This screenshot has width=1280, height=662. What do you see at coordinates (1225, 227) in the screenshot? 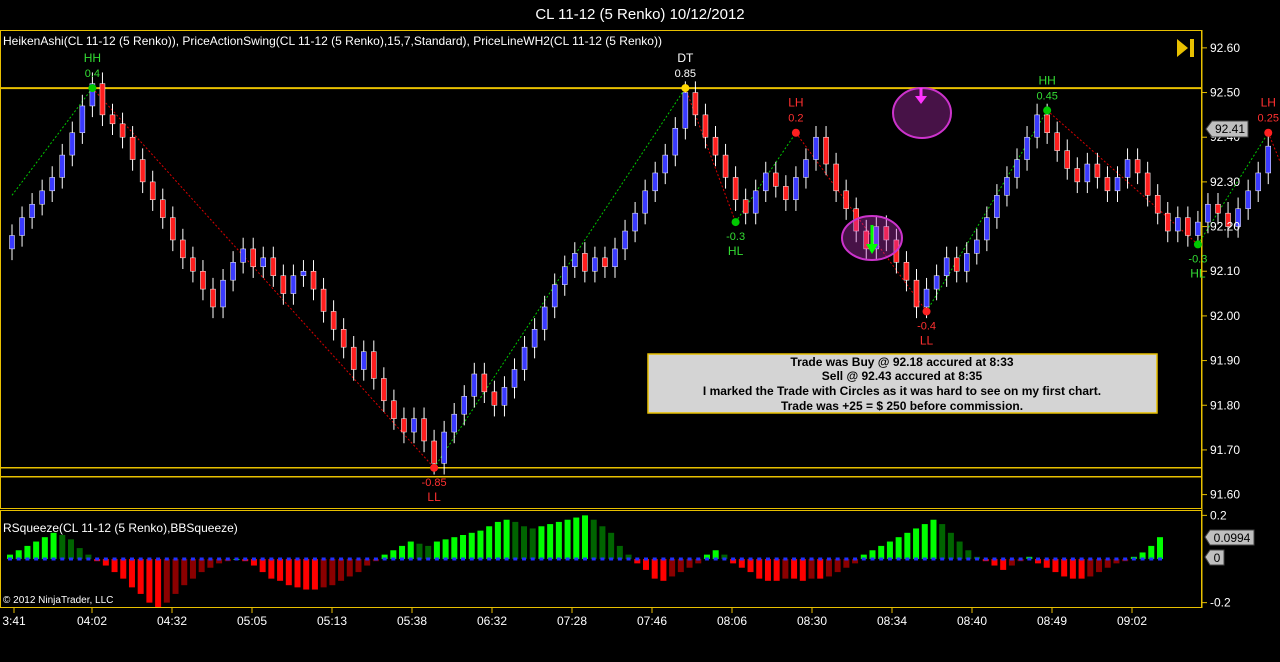
I see `price-axis-label: 92.20` at bounding box center [1225, 227].